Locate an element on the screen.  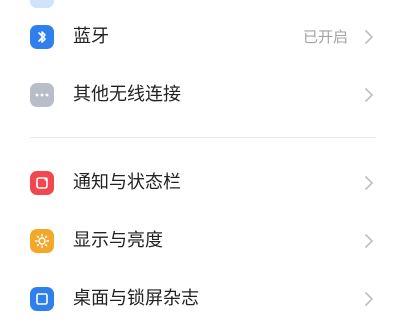
sun-icon is located at coordinates (42, 241).